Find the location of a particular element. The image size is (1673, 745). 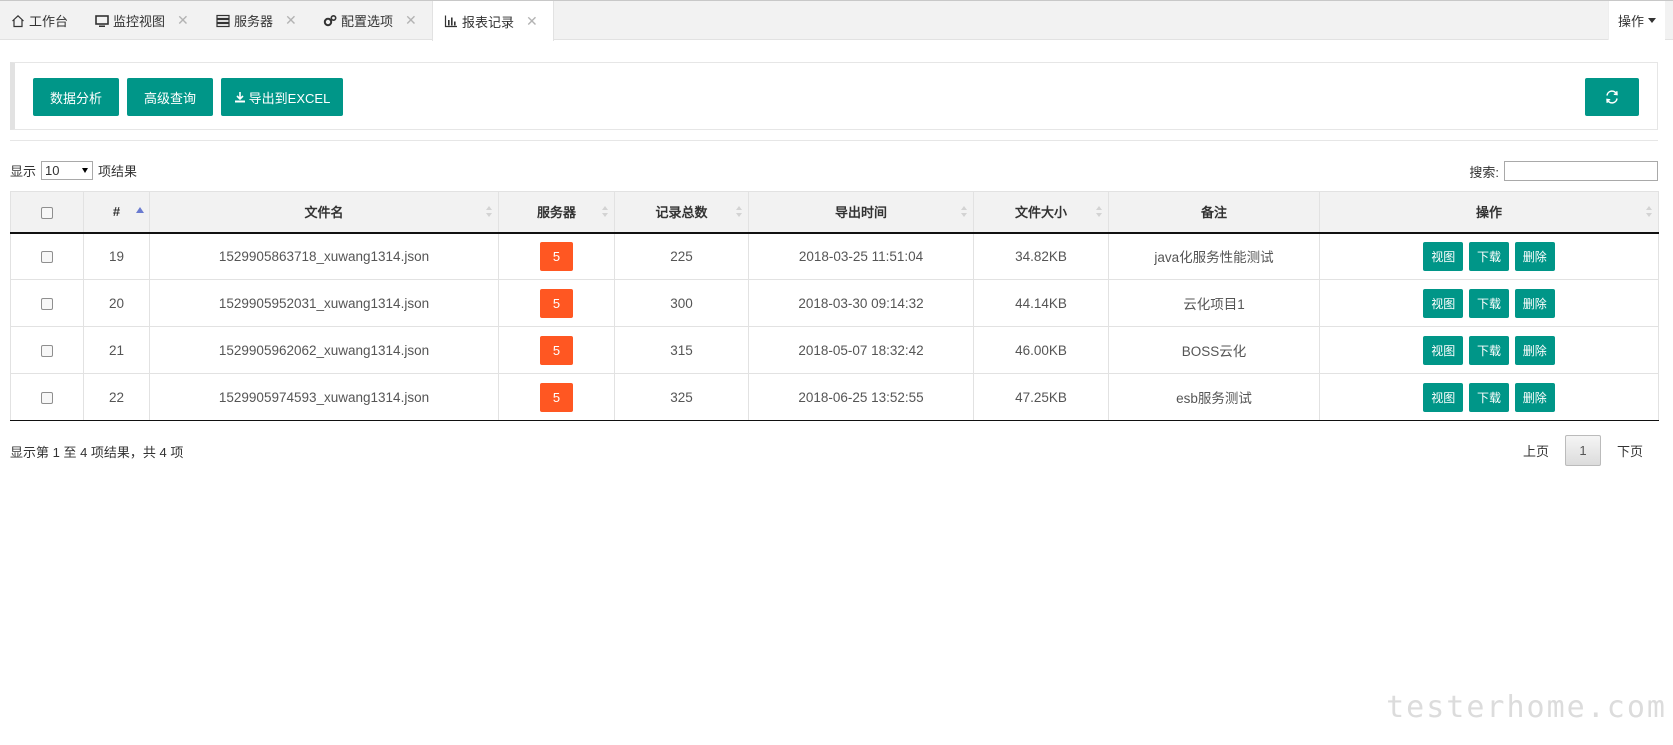

tab-config-options: 配置选项 ✕ is located at coordinates (371, 20).